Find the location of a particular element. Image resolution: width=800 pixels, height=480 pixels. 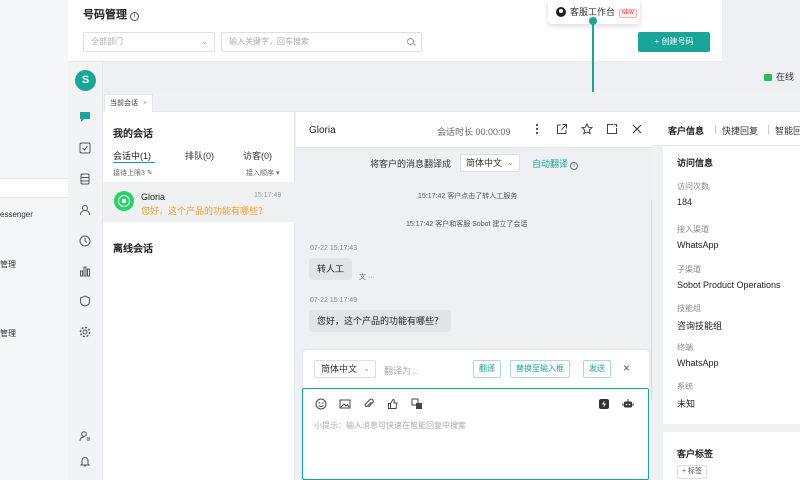

notification-bell-icon is located at coordinates (85, 461).